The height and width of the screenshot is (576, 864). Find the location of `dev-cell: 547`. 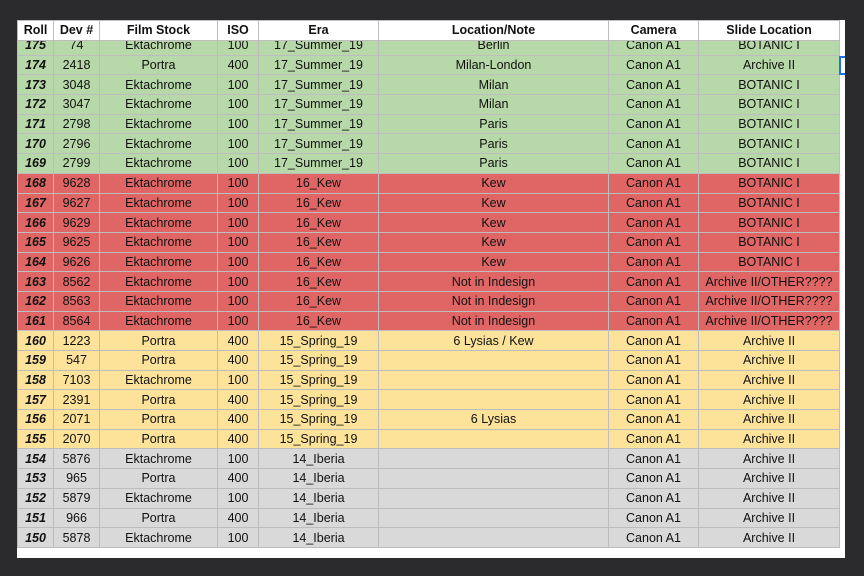

dev-cell: 547 is located at coordinates (76, 360).